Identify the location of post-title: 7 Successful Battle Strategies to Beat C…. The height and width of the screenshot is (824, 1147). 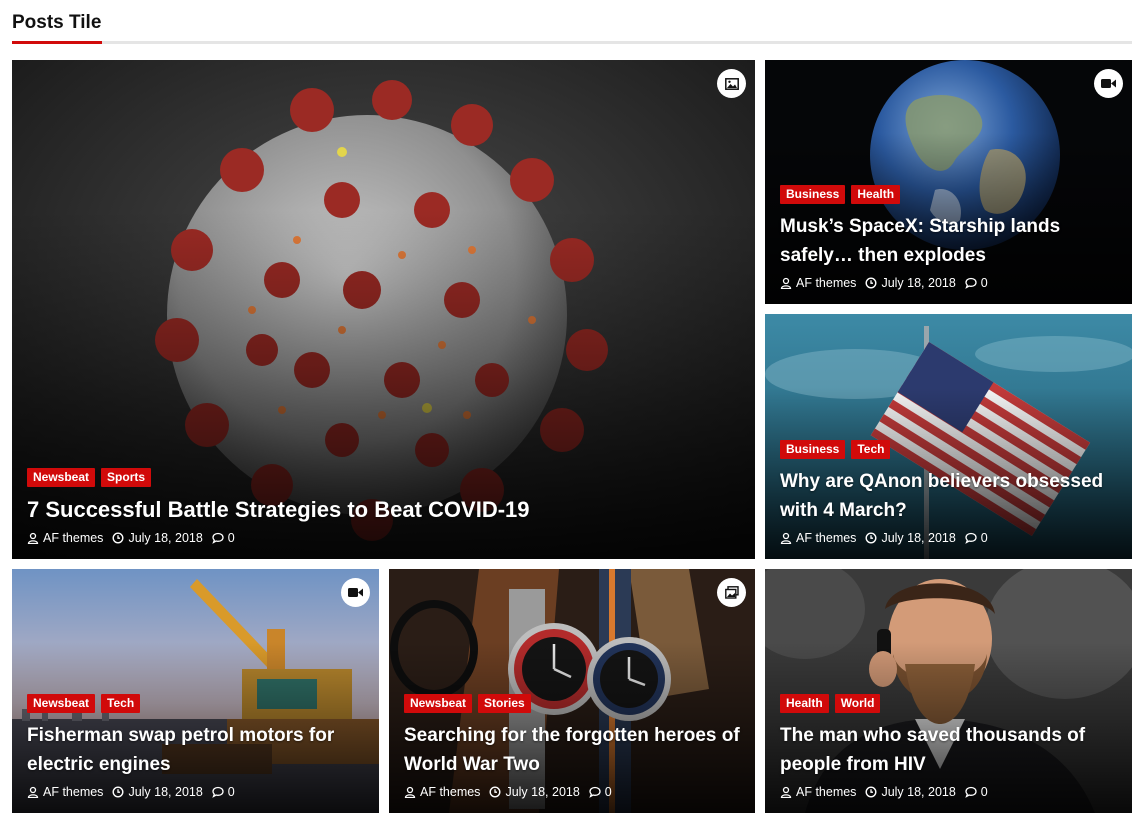
(383, 510).